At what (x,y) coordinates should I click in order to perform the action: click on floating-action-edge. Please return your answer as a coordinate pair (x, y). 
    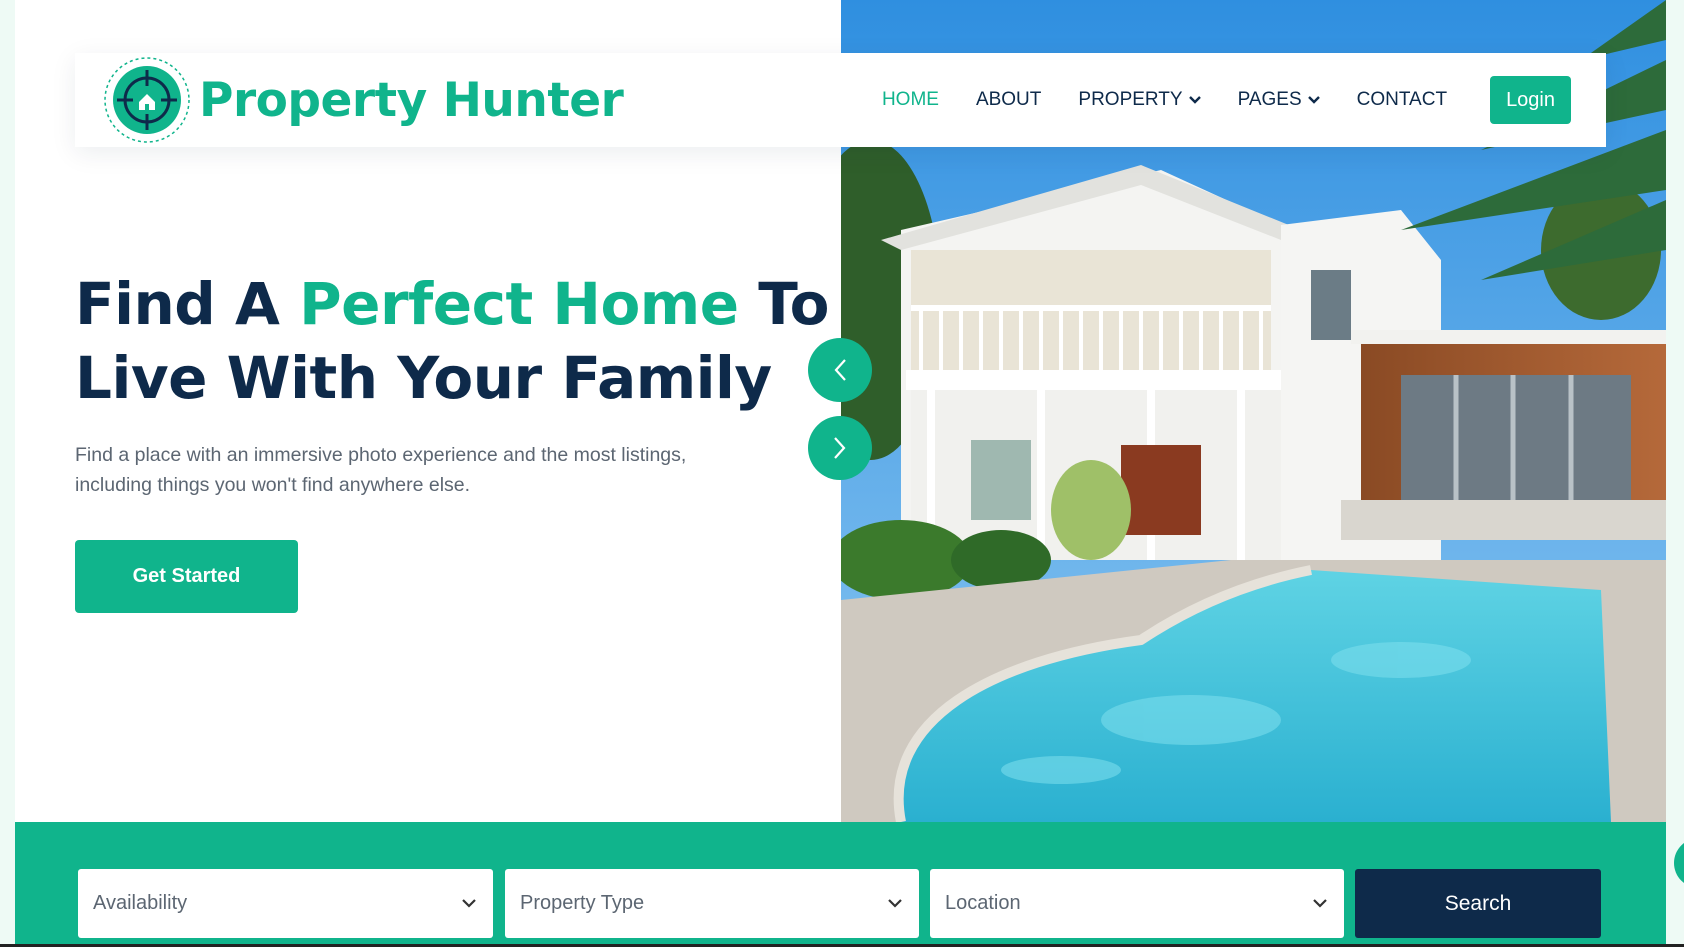
    Looking at the image, I should click on (1679, 863).